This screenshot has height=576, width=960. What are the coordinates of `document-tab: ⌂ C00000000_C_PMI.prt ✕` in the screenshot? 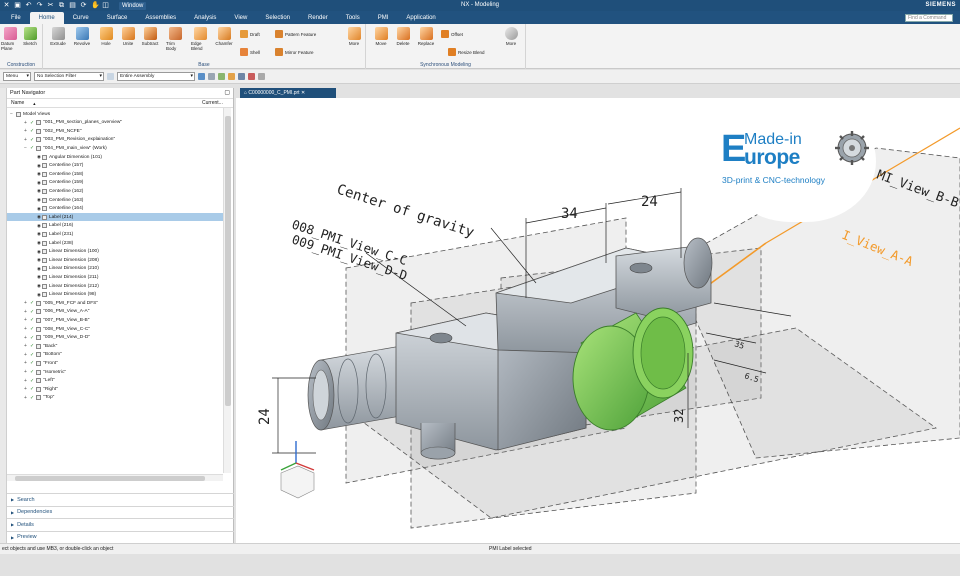 It's located at (288, 93).